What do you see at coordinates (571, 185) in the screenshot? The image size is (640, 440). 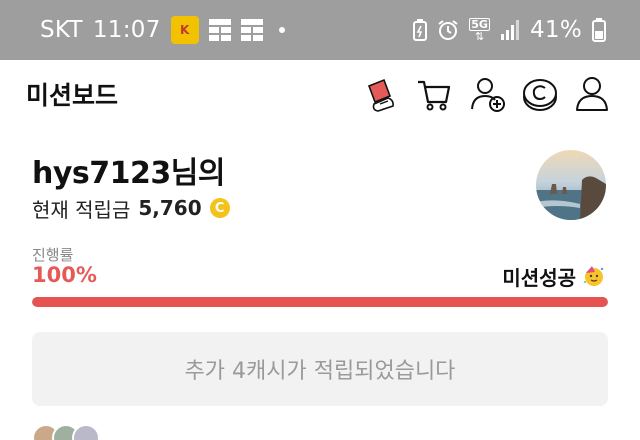 I see `avatar` at bounding box center [571, 185].